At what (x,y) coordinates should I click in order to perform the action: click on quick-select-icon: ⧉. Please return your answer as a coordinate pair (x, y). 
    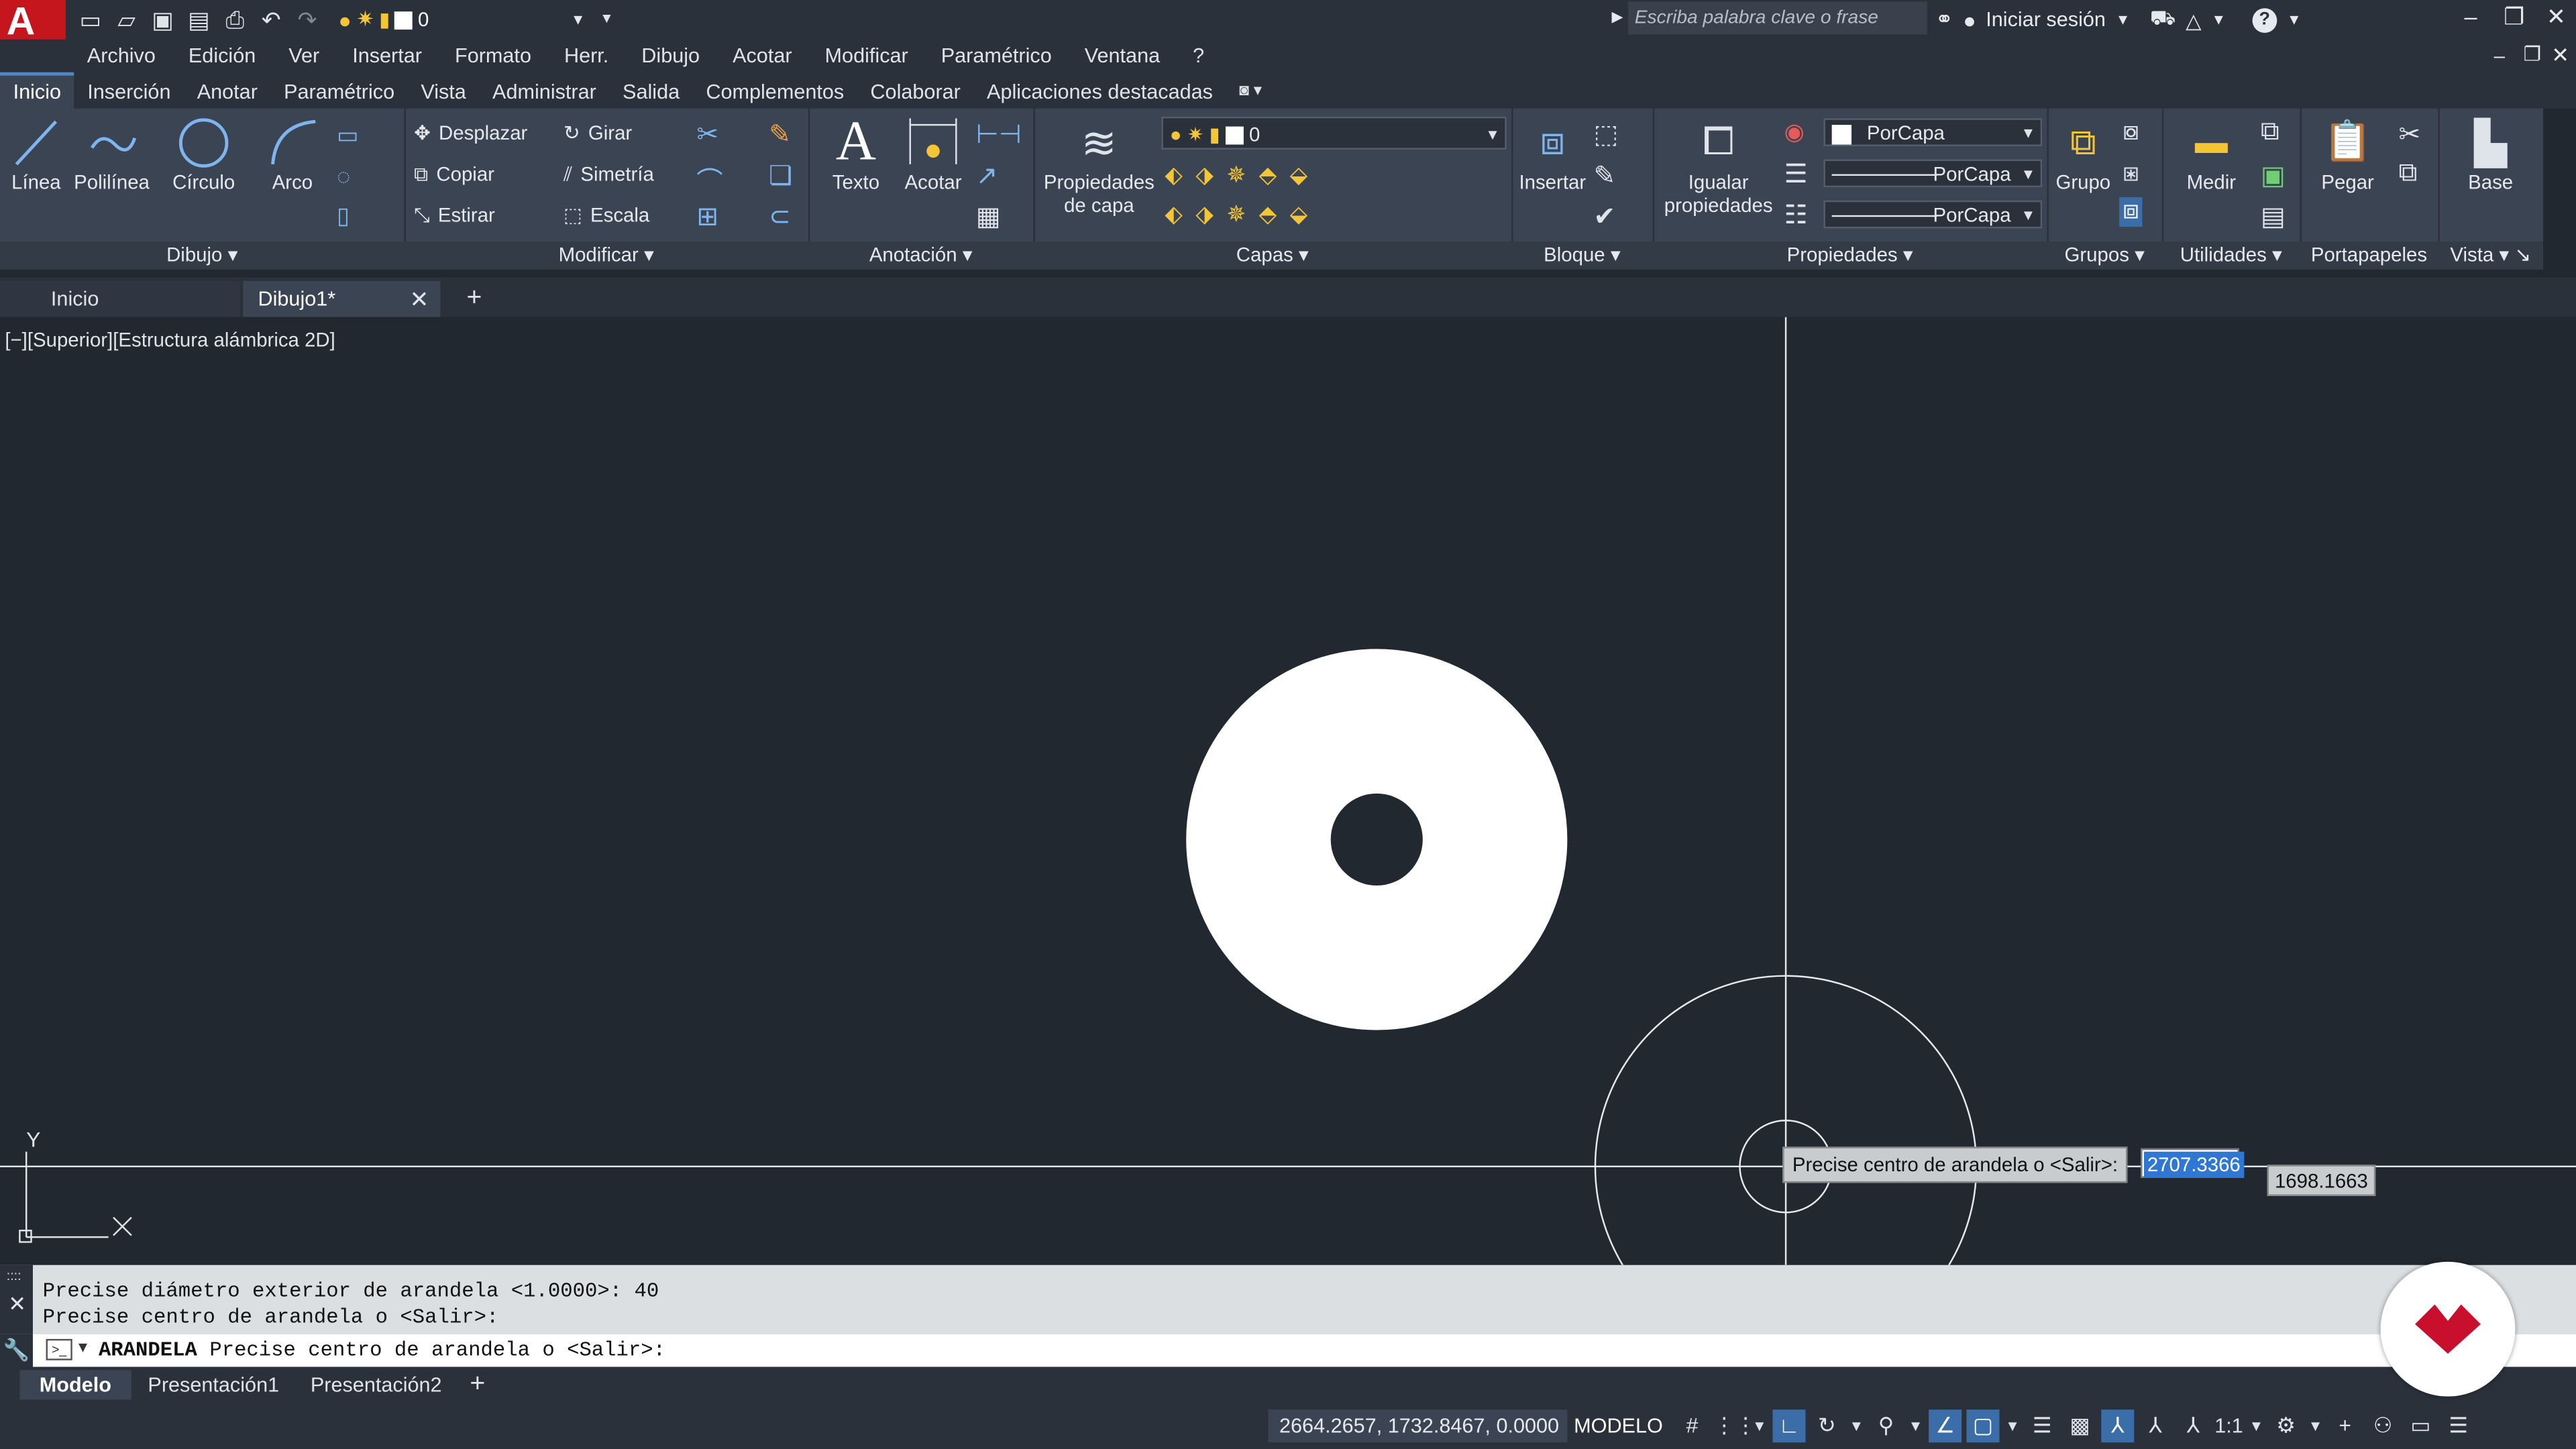
    Looking at the image, I should click on (2270, 133).